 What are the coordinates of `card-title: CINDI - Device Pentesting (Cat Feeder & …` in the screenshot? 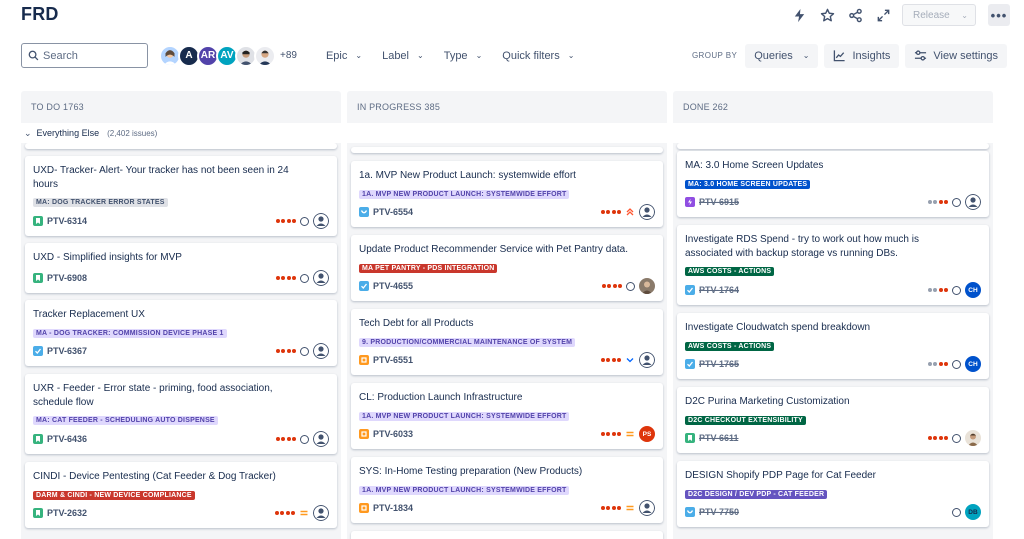 It's located at (154, 476).